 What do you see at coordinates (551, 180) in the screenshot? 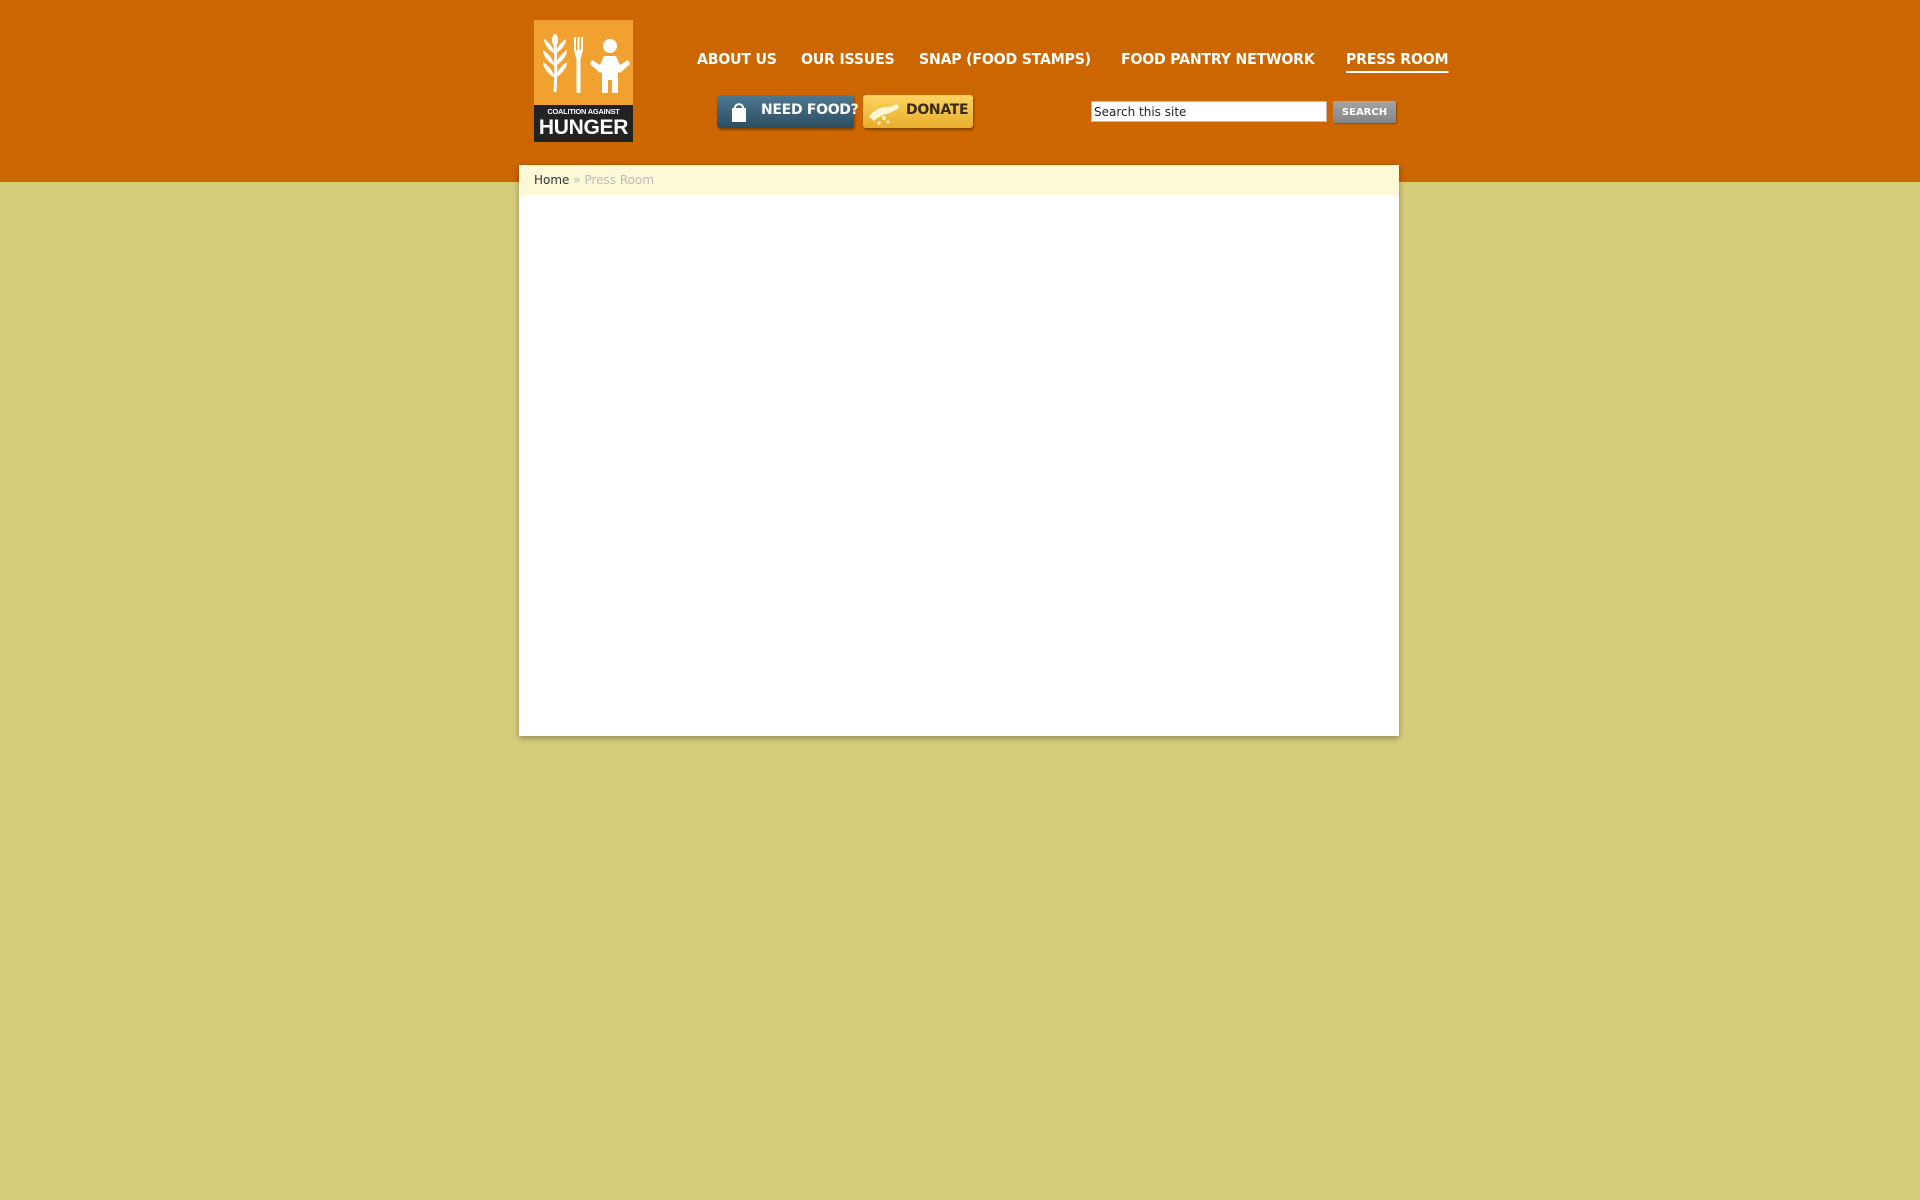
I see `breadcrumb-home-link: Home` at bounding box center [551, 180].